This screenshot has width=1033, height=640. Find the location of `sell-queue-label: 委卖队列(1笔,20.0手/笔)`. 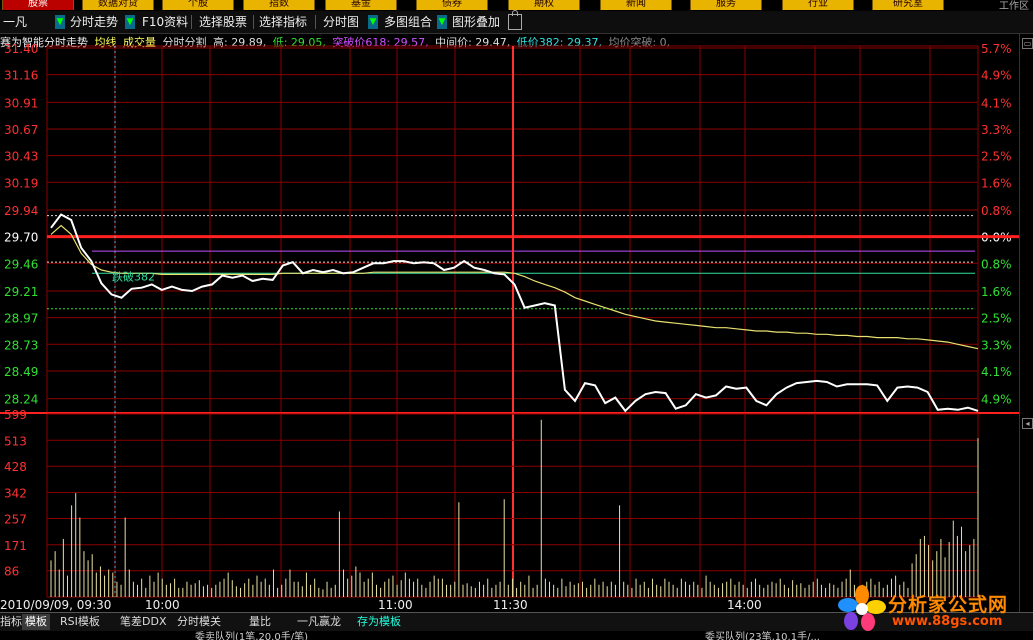

sell-queue-label: 委卖队列(1笔,20.0手/笔) is located at coordinates (251, 636).